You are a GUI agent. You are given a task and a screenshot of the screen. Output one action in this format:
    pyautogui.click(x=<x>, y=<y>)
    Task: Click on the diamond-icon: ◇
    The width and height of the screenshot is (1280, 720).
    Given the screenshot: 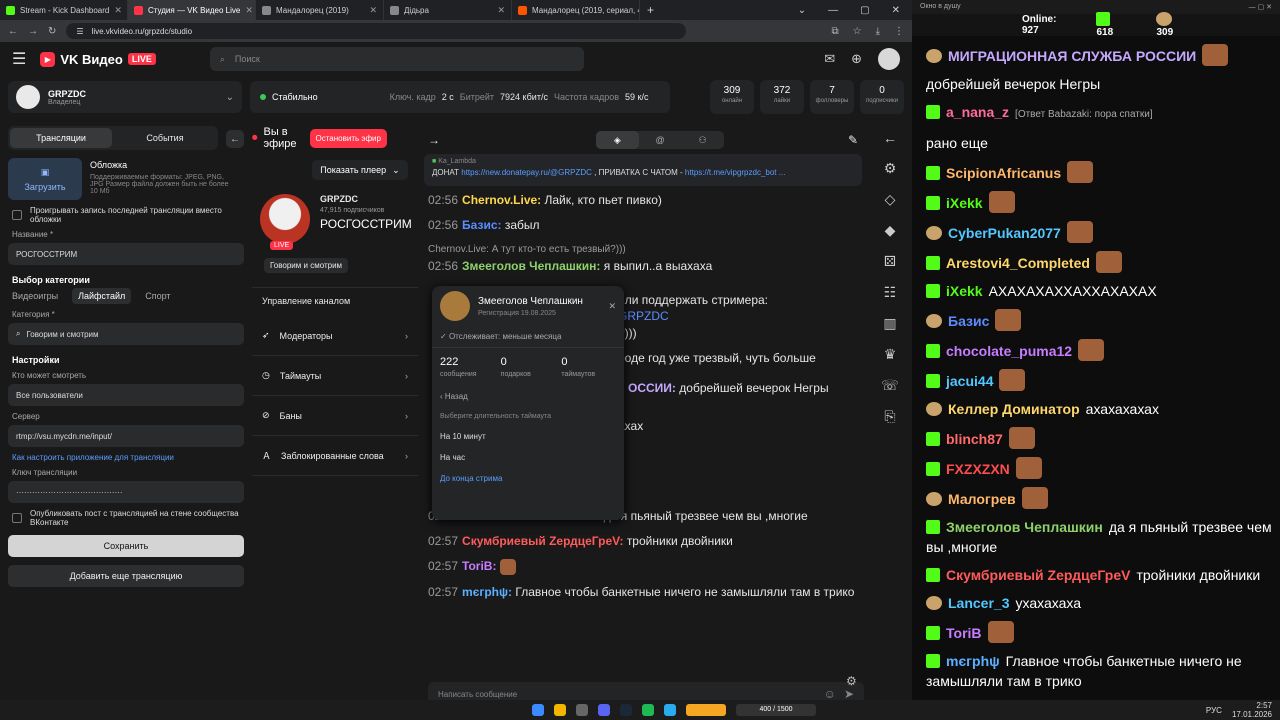 What is the action you would take?
    pyautogui.click(x=890, y=199)
    